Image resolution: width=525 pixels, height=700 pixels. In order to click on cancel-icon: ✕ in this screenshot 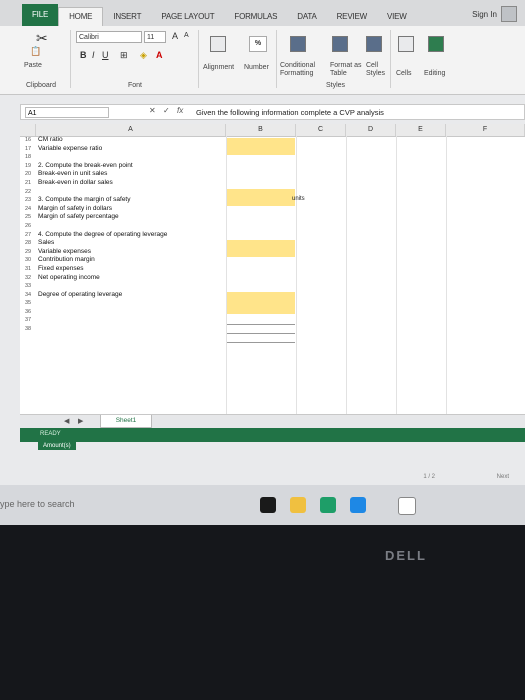, I will do `click(152, 110)`.